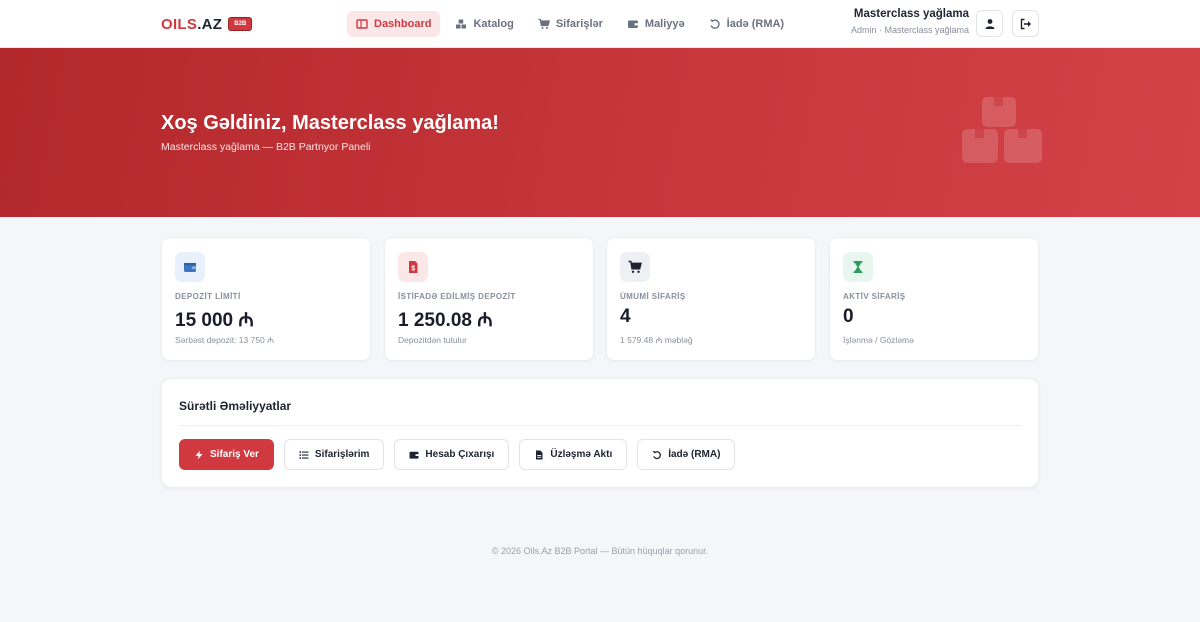 This screenshot has height=622, width=1200. What do you see at coordinates (579, 24) in the screenshot?
I see `nav-orders-label: Sifarişlər` at bounding box center [579, 24].